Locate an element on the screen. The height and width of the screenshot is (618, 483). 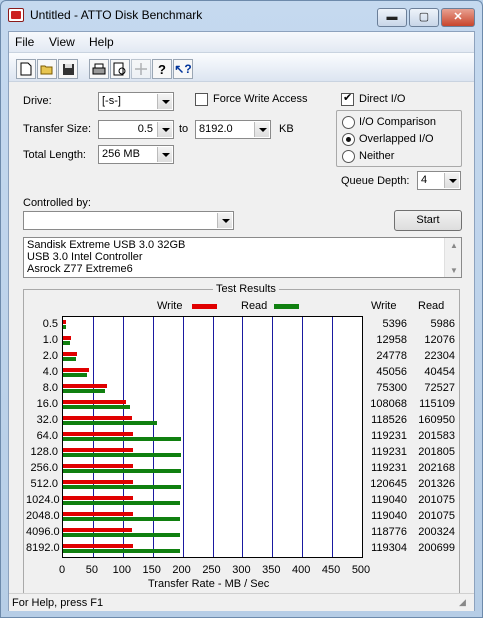
read-value: 160950 is located at coordinates (436, 420).